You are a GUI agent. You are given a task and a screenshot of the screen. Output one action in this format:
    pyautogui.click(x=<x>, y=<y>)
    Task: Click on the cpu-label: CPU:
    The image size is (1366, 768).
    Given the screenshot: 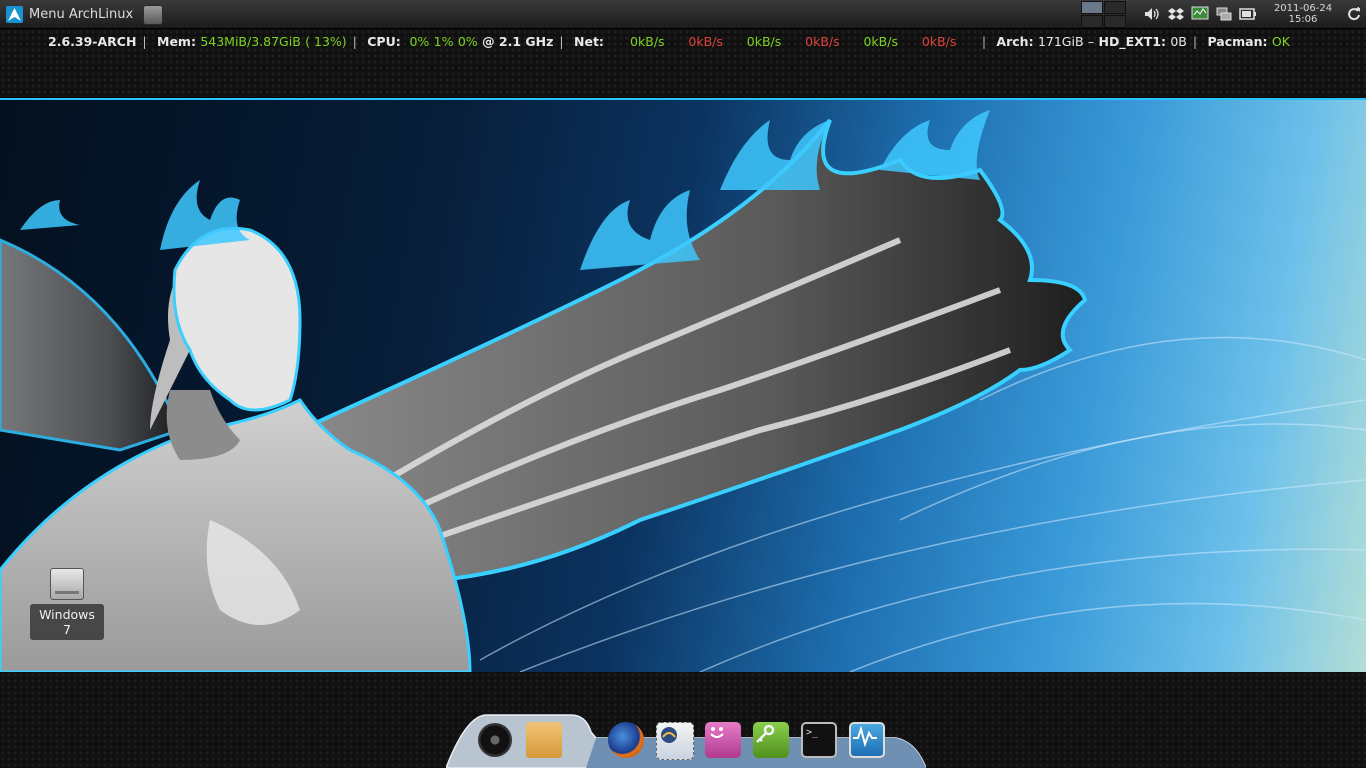 What is the action you would take?
    pyautogui.click(x=384, y=41)
    